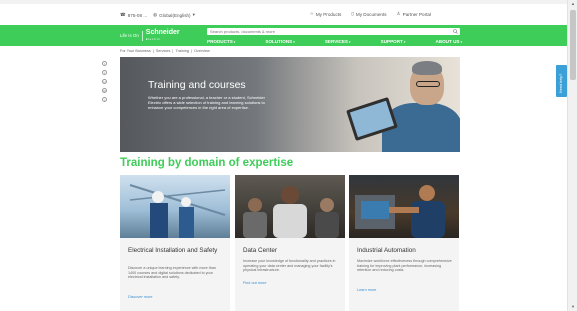  What do you see at coordinates (573, 307) in the screenshot?
I see `scroll-down-arrow-icon: ▼` at bounding box center [573, 307].